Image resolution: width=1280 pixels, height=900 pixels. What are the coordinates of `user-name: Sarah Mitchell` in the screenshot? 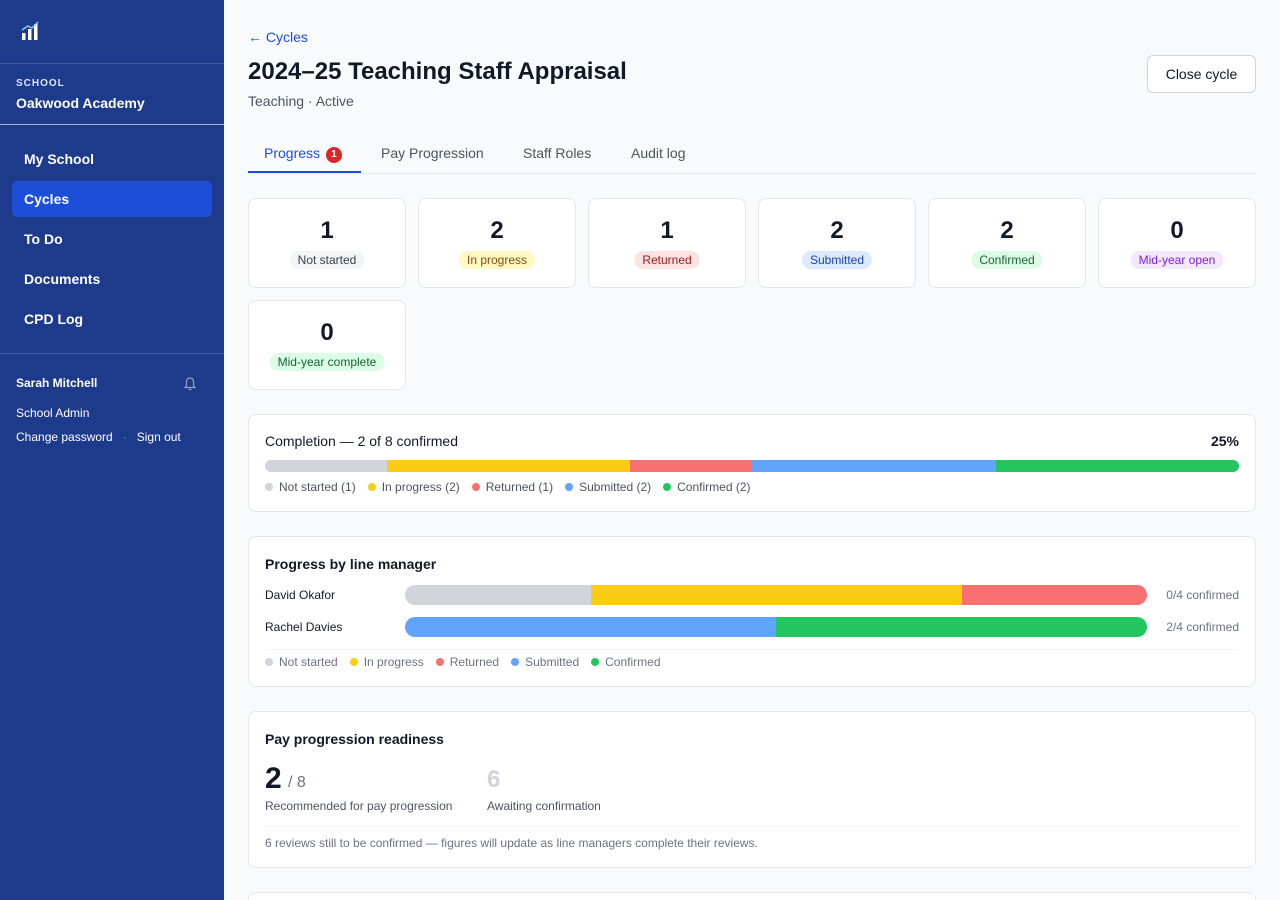 It's located at (57, 383).